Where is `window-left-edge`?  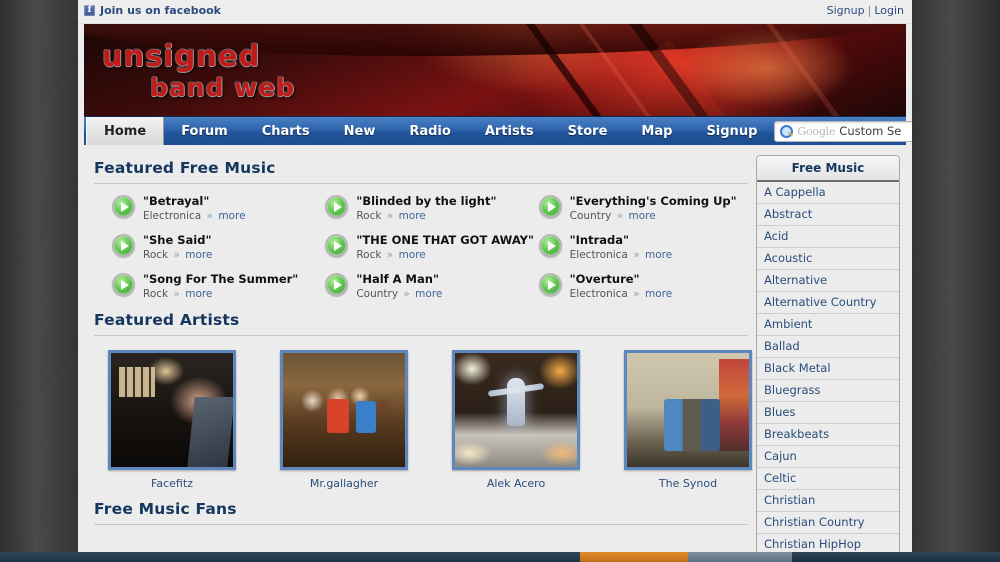
window-left-edge is located at coordinates (39, 281).